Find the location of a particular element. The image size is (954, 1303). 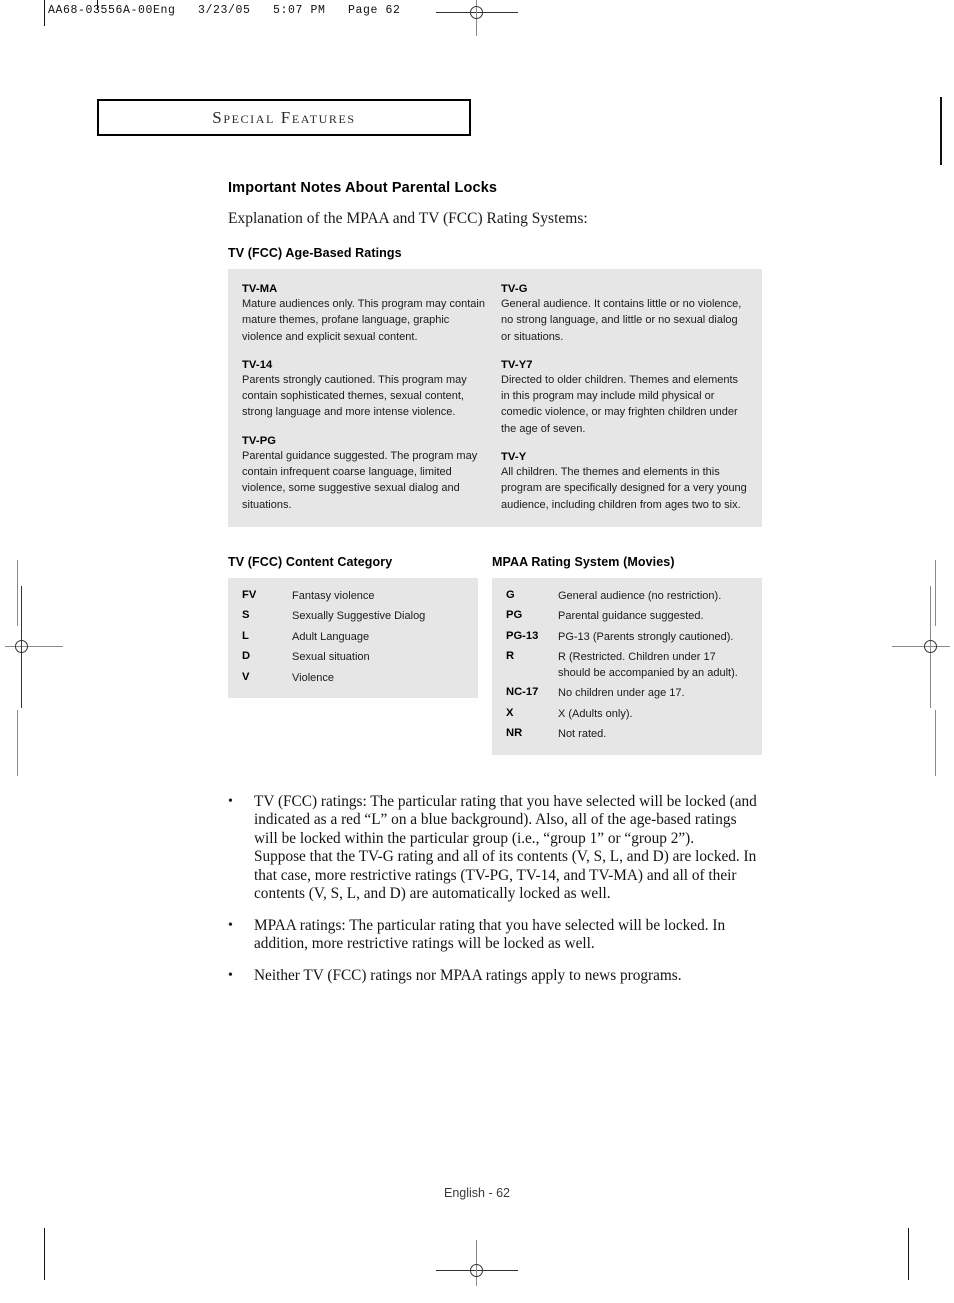

table-row: PG Parental guidance suggested. is located at coordinates (628, 617).